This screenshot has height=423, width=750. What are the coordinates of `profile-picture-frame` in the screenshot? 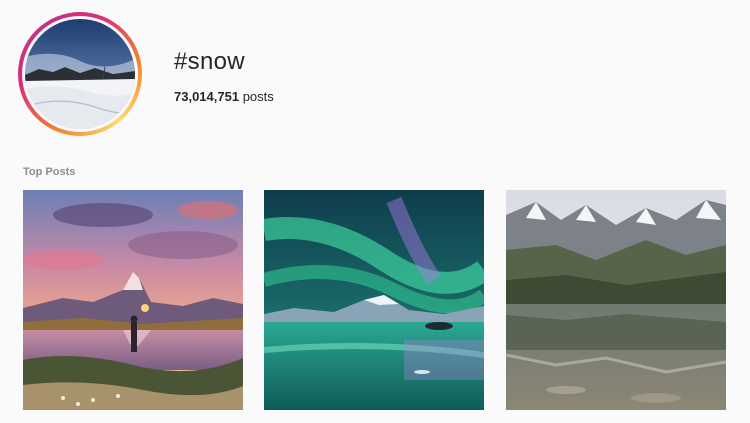 It's located at (80, 74).